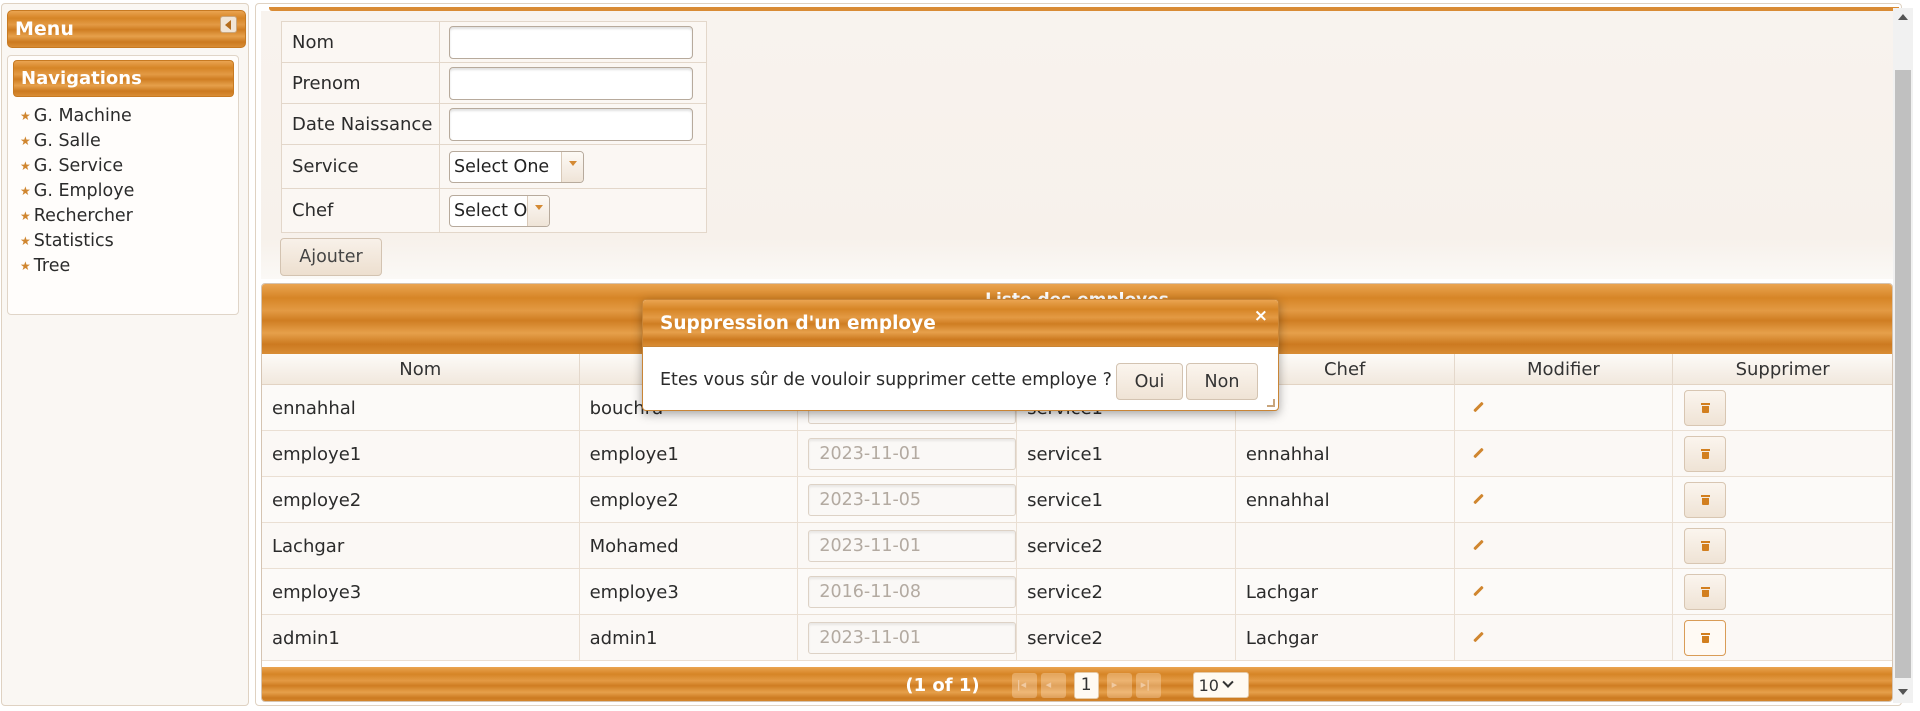 Image resolution: width=1920 pixels, height=711 pixels. Describe the element at coordinates (228, 24) in the screenshot. I see `collapse-menu-icon` at that location.